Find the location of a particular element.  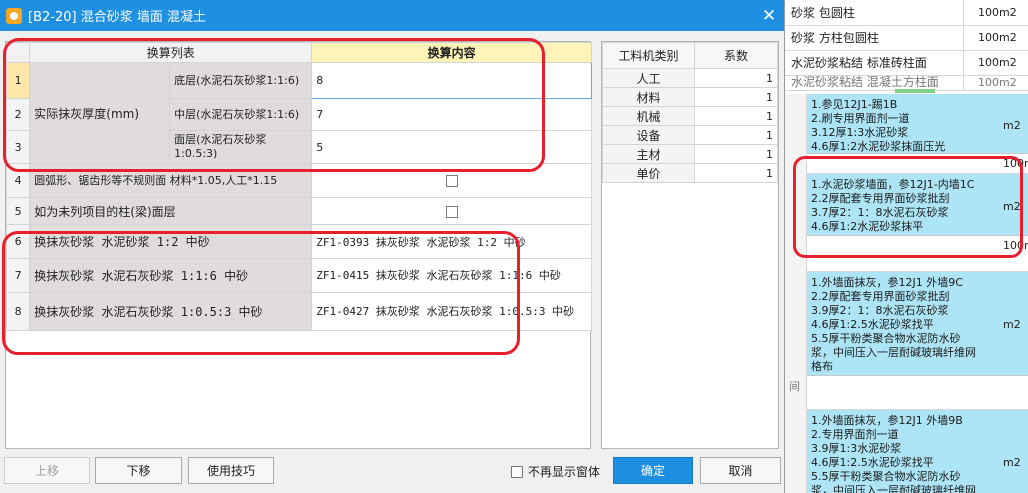

table-row: 1 实际抹灰厚度(mm) 底层(水泥石灰砂浆1:1:6) 8 is located at coordinates (298, 113).